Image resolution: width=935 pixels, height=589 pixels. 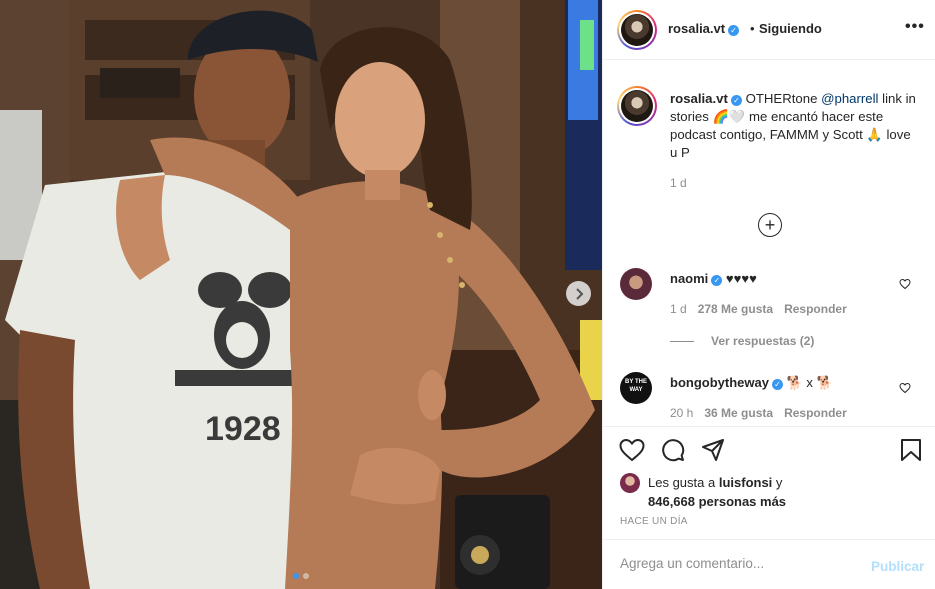 What do you see at coordinates (699, 98) in the screenshot?
I see `caption-username: rosalia.vt` at bounding box center [699, 98].